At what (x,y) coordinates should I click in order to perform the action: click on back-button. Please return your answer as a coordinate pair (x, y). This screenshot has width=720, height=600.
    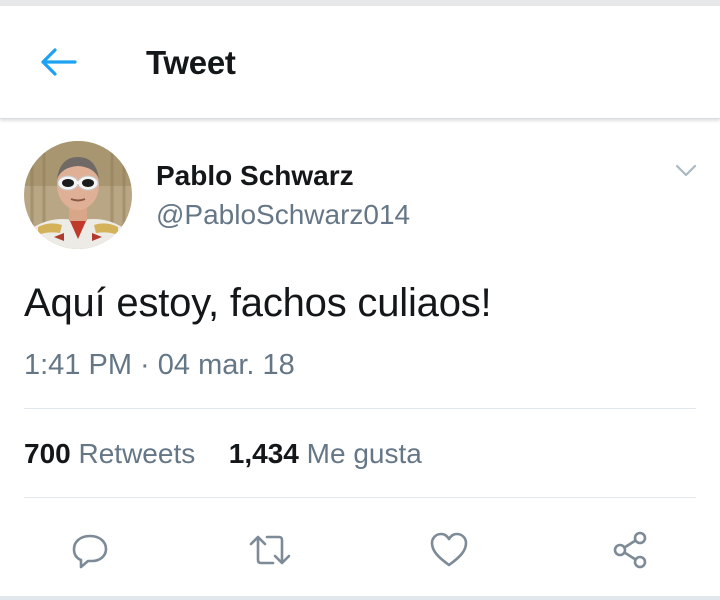
    Looking at the image, I should click on (58, 62).